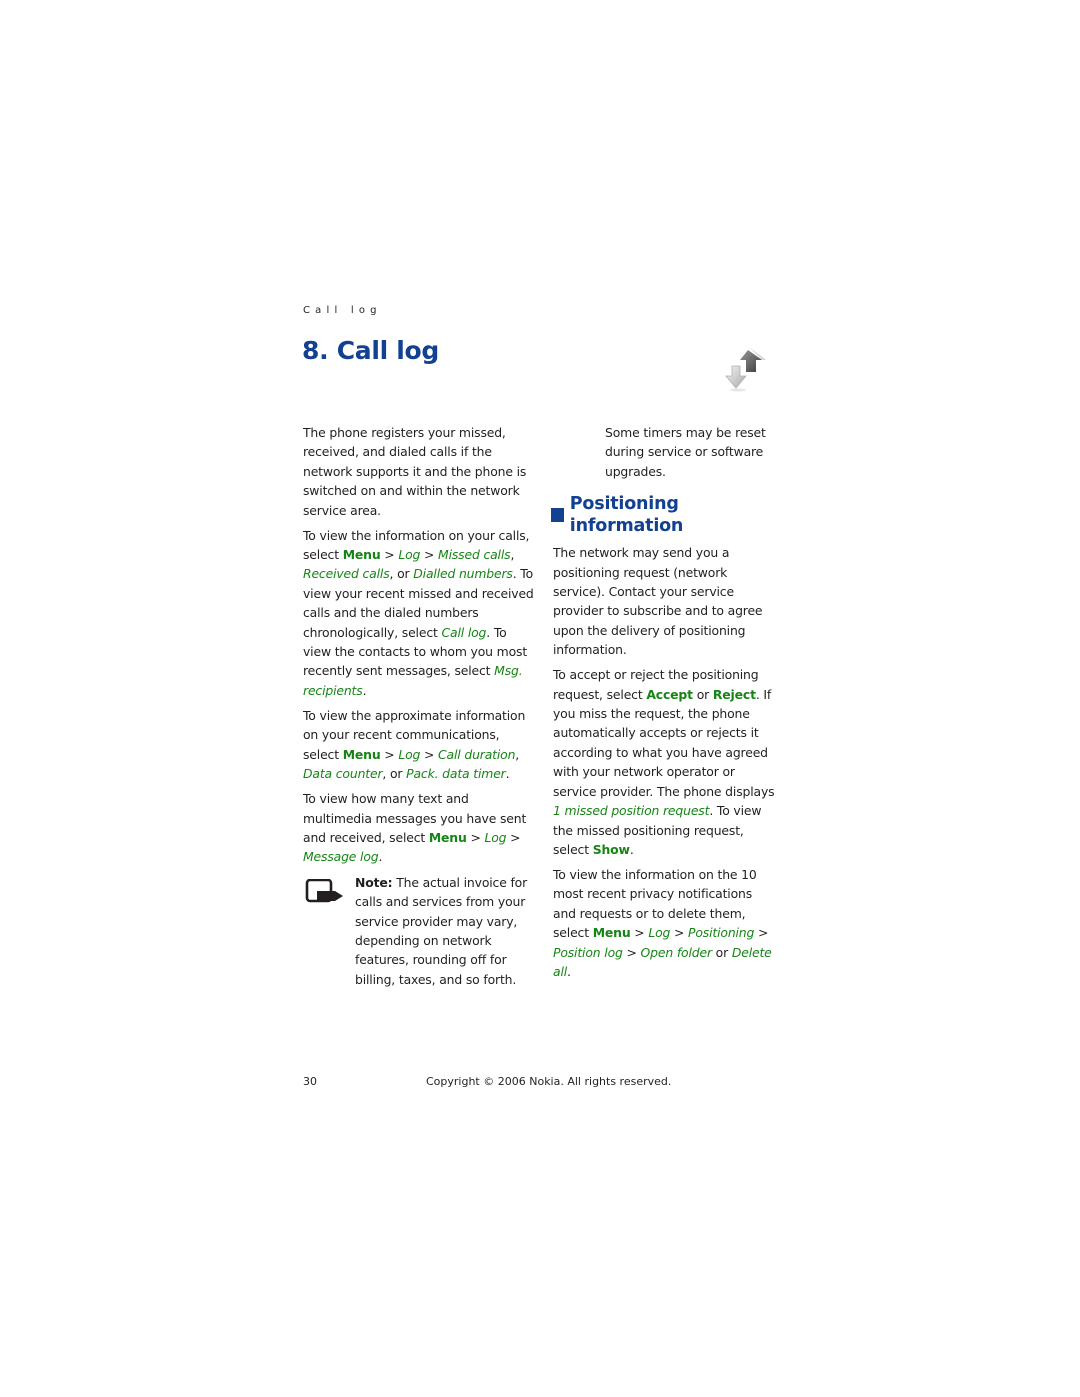  What do you see at coordinates (676, 952) in the screenshot?
I see `open-folder-link: Open folder` at bounding box center [676, 952].